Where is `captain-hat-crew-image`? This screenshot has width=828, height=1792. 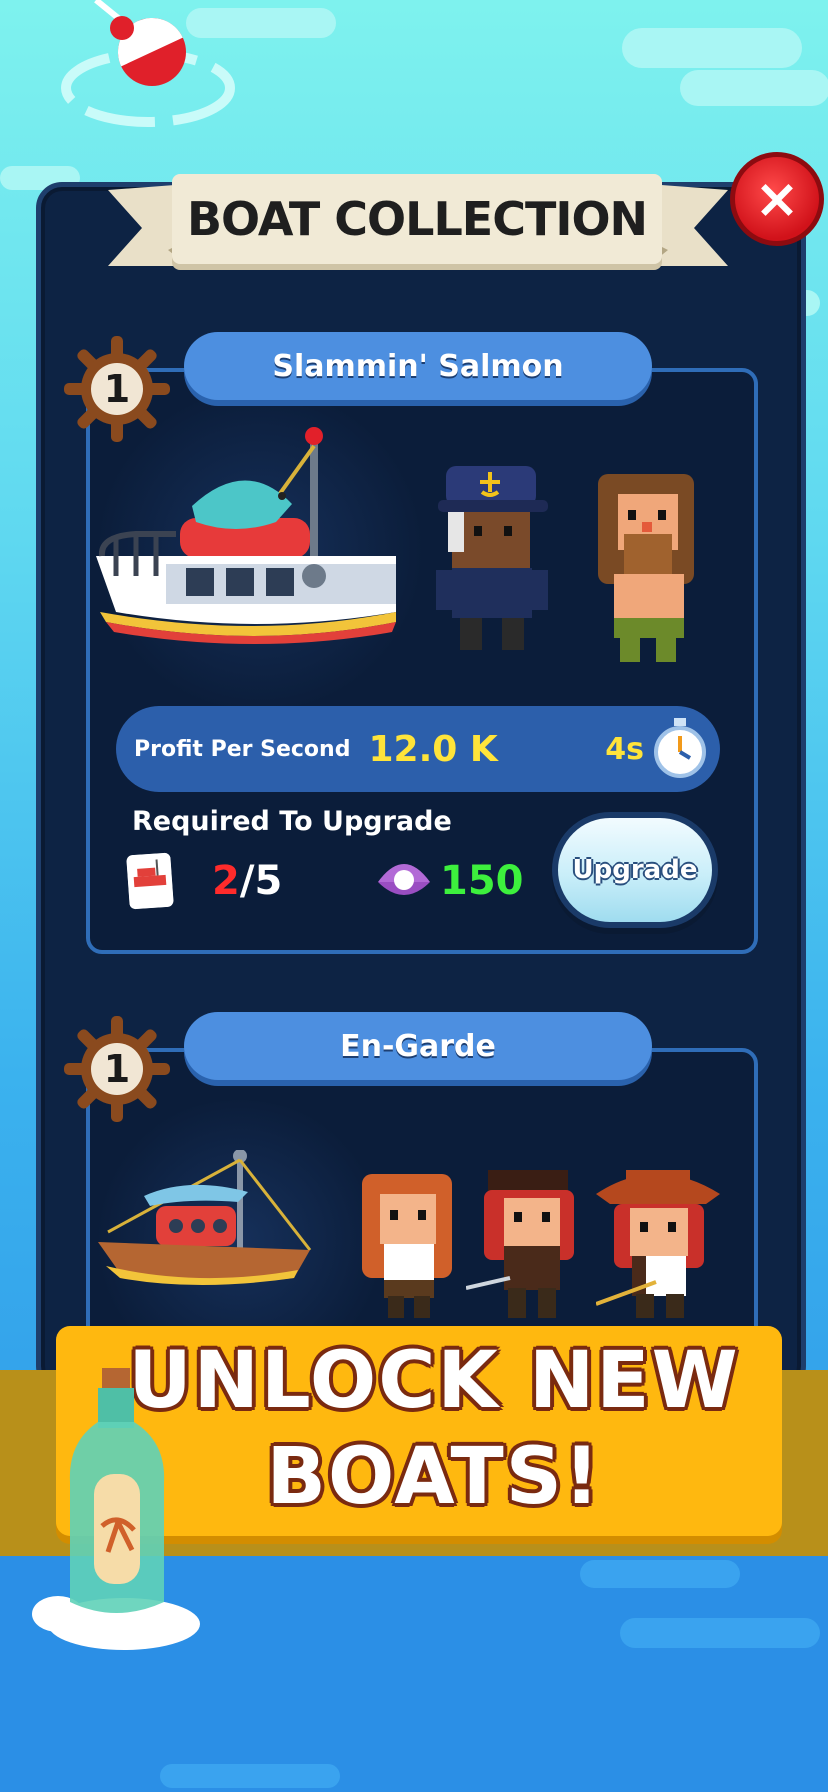 captain-hat-crew-image is located at coordinates (658, 1244).